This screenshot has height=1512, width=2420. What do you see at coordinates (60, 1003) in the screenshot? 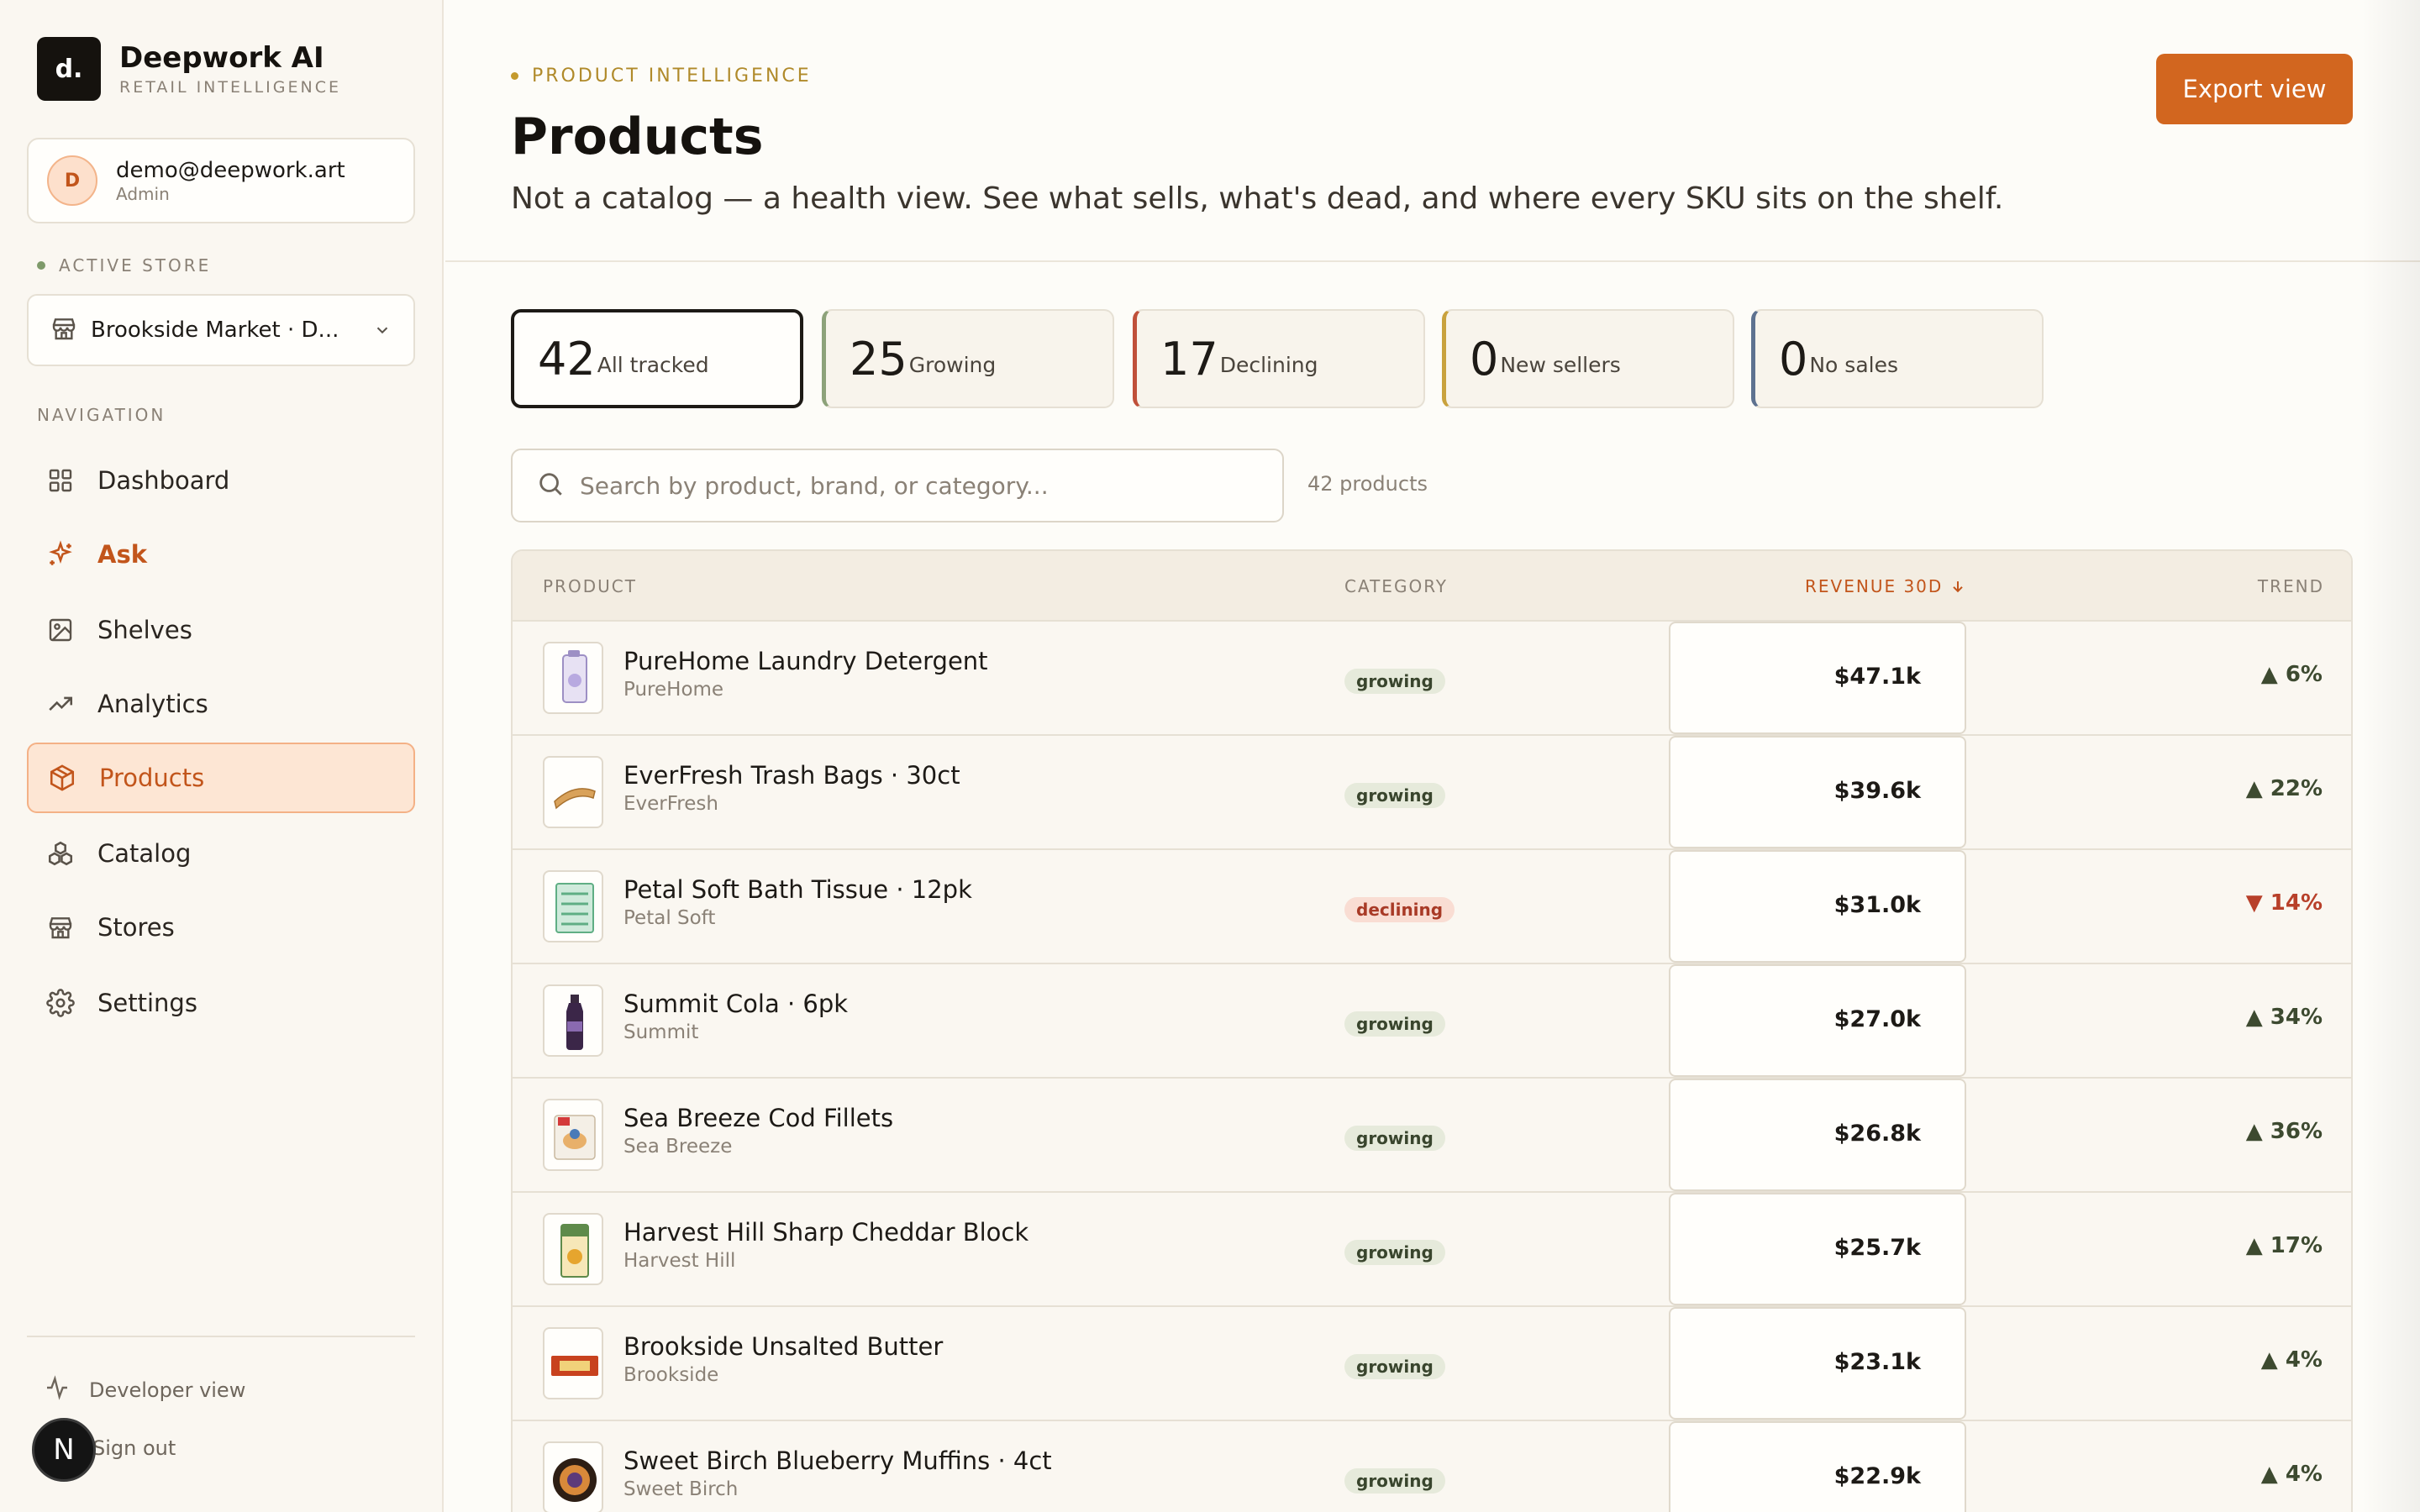
I see `gear-icon` at bounding box center [60, 1003].